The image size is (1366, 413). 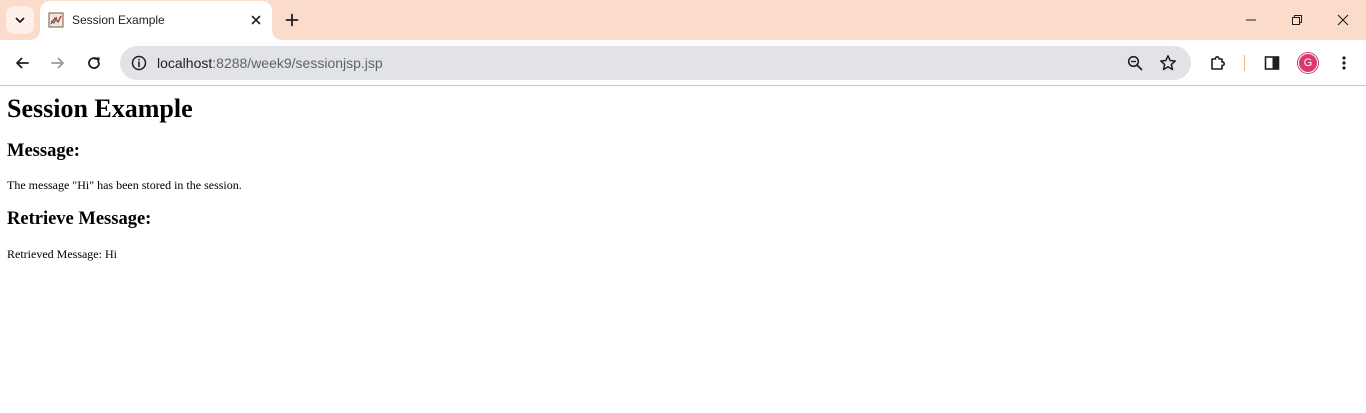 I want to click on extensions-button, so click(x=1218, y=63).